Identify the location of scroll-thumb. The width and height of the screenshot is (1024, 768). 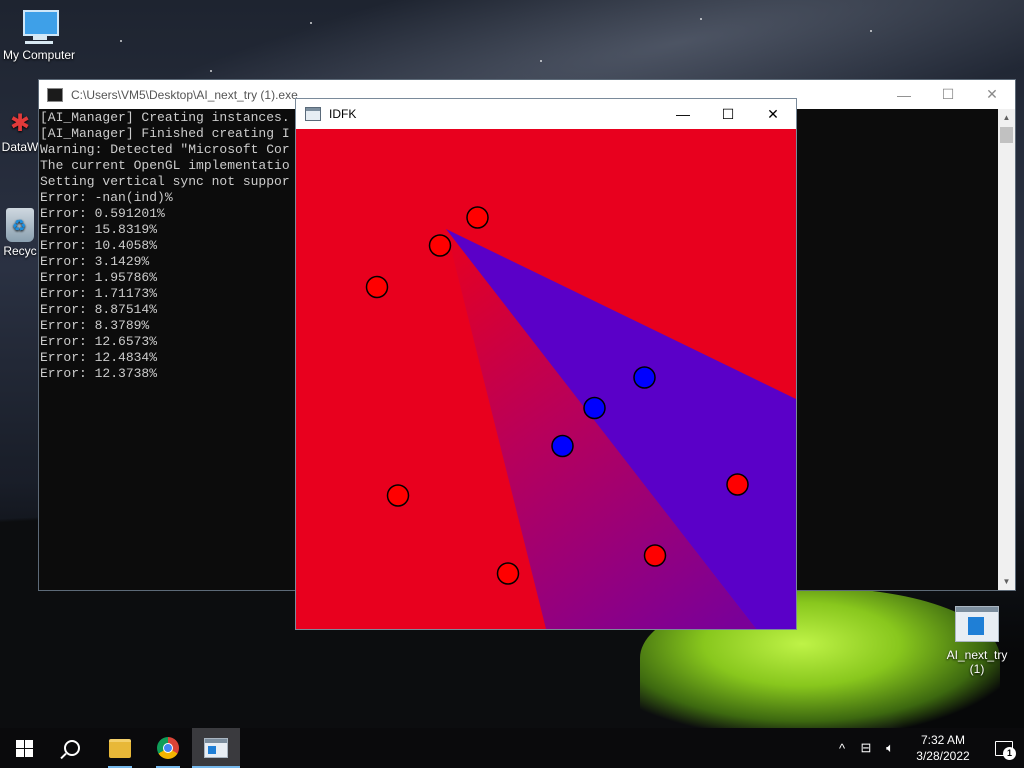
(1006, 135).